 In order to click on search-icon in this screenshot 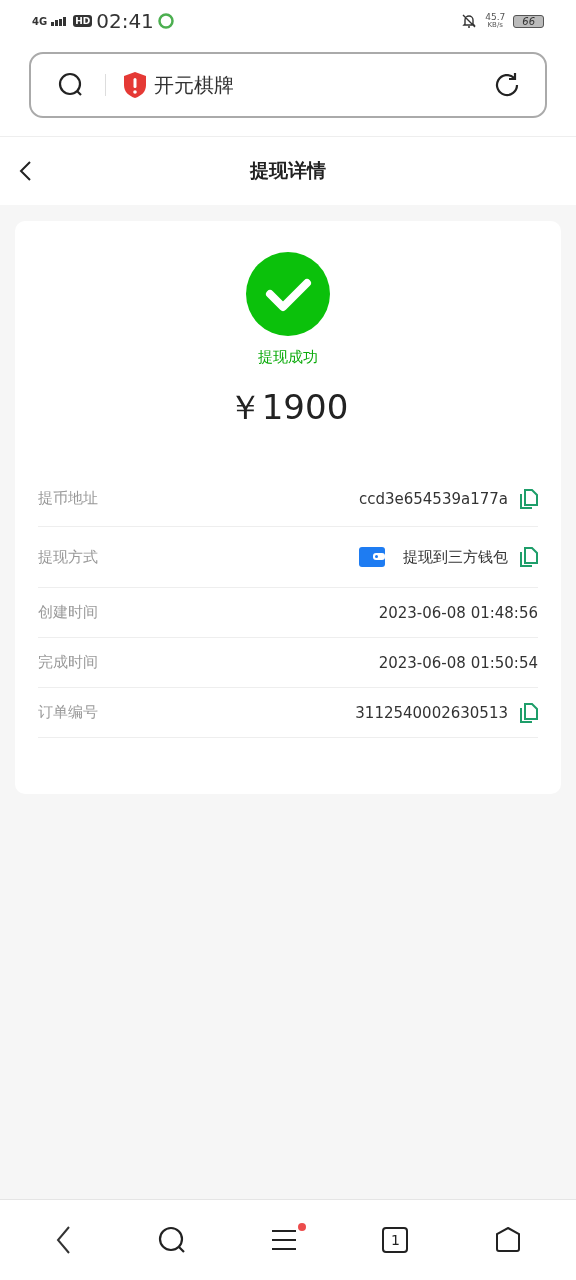, I will do `click(171, 1240)`.